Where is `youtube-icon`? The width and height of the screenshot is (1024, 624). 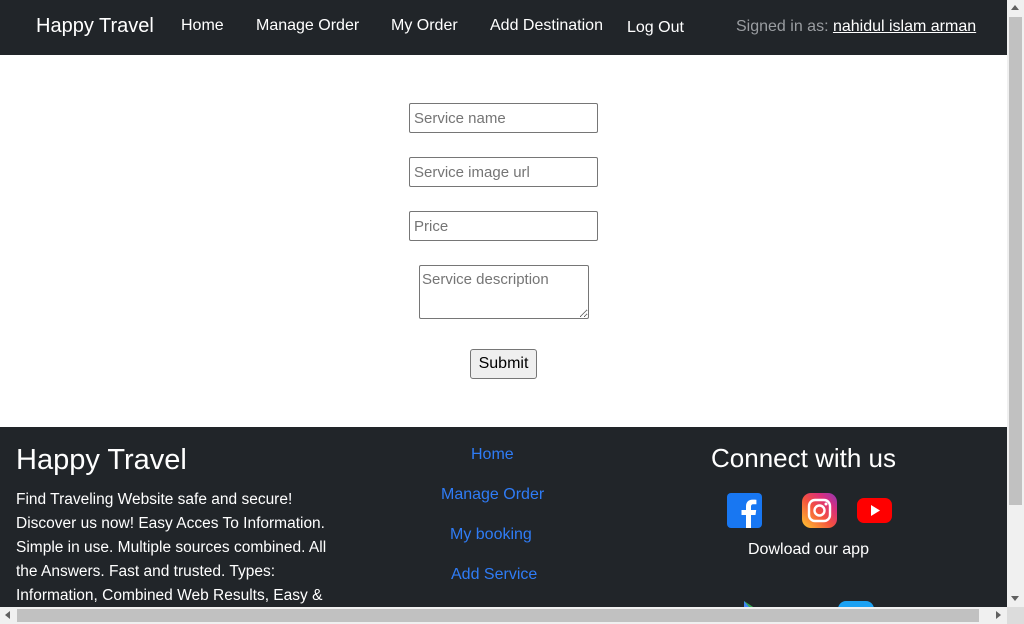
youtube-icon is located at coordinates (874, 513).